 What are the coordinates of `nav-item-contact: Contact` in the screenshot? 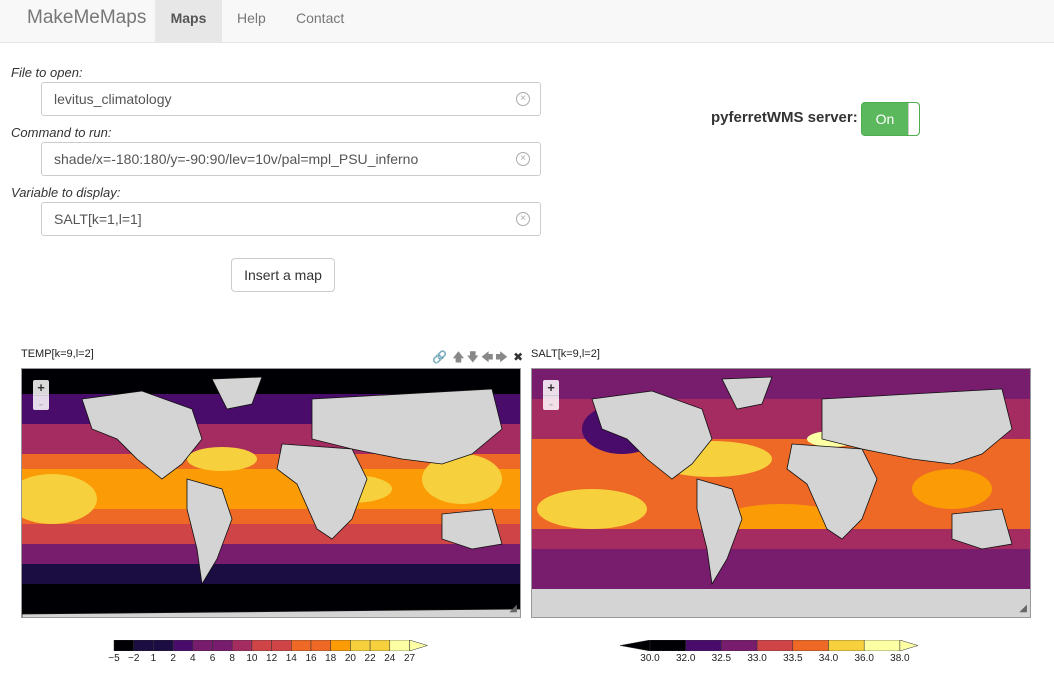 It's located at (320, 21).